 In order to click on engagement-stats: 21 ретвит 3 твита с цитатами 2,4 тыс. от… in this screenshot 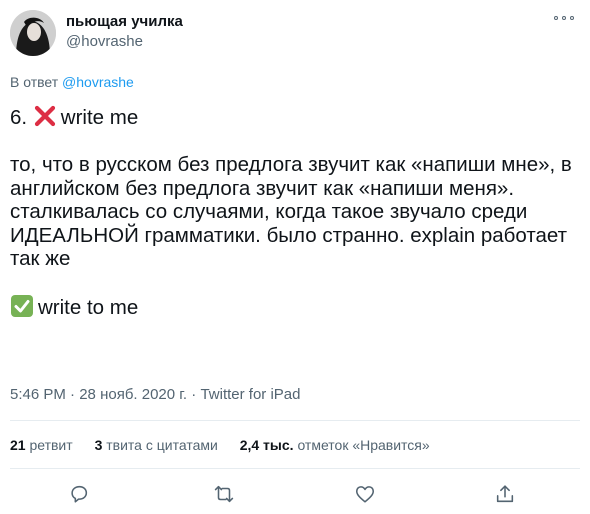, I will do `click(229, 445)`.